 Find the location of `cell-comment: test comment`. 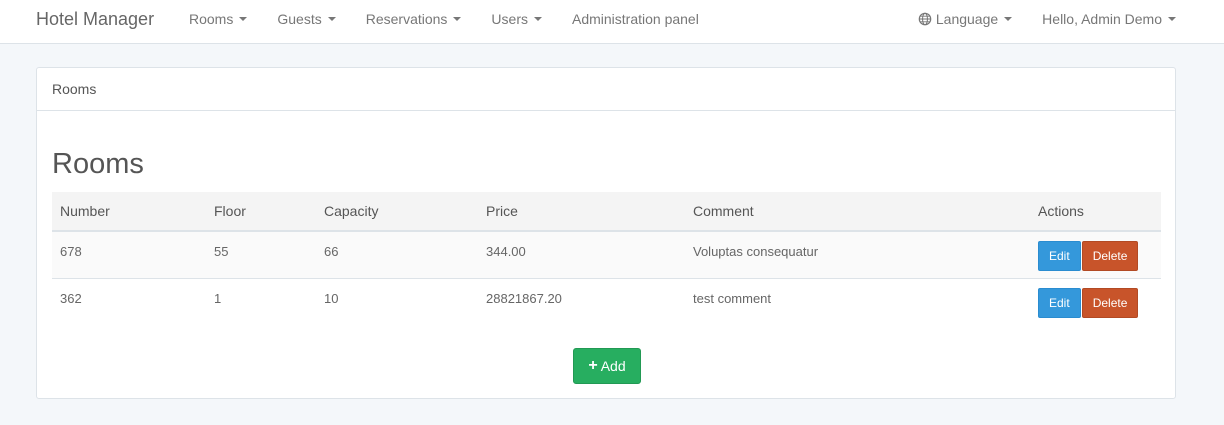

cell-comment: test comment is located at coordinates (732, 298).